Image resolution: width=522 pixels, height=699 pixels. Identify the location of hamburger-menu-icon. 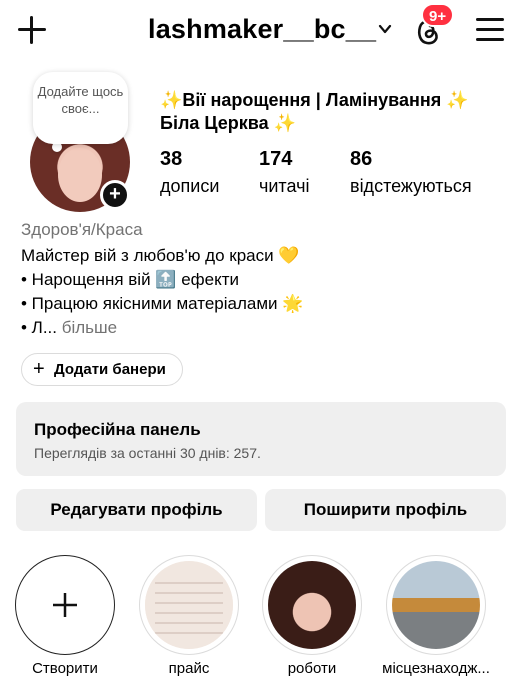
(490, 30).